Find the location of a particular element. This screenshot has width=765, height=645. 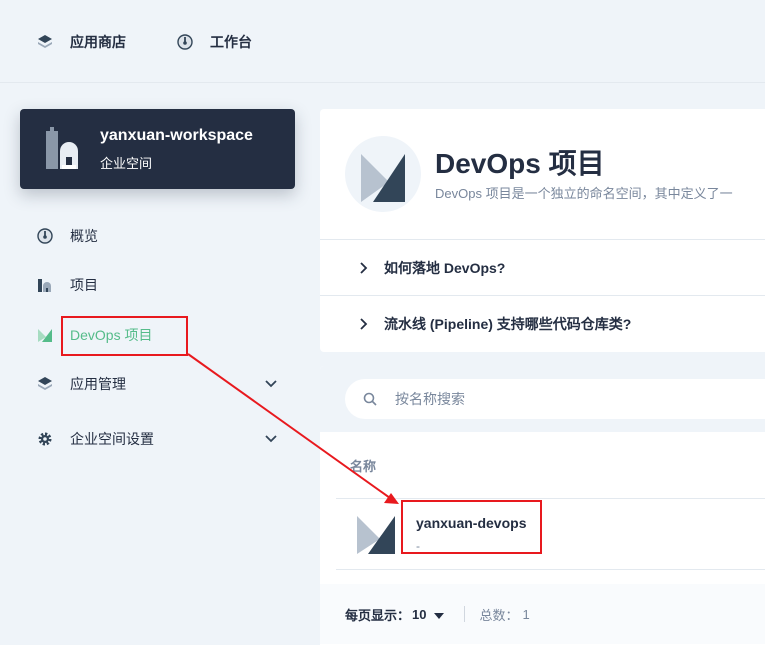

faq-item: 如何落地 DevOps? is located at coordinates (542, 267).